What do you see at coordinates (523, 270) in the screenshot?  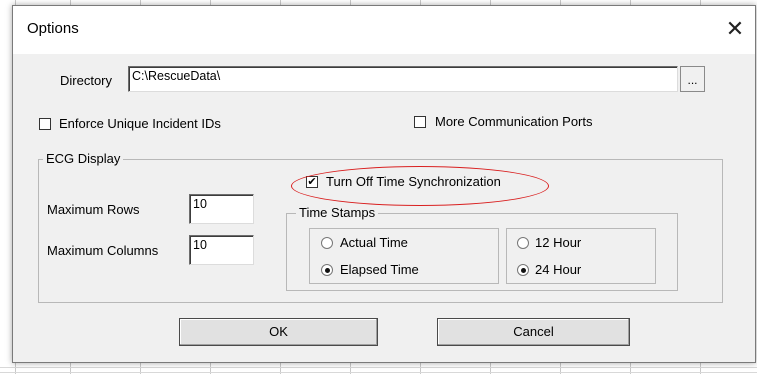 I see `24-hour-radio` at bounding box center [523, 270].